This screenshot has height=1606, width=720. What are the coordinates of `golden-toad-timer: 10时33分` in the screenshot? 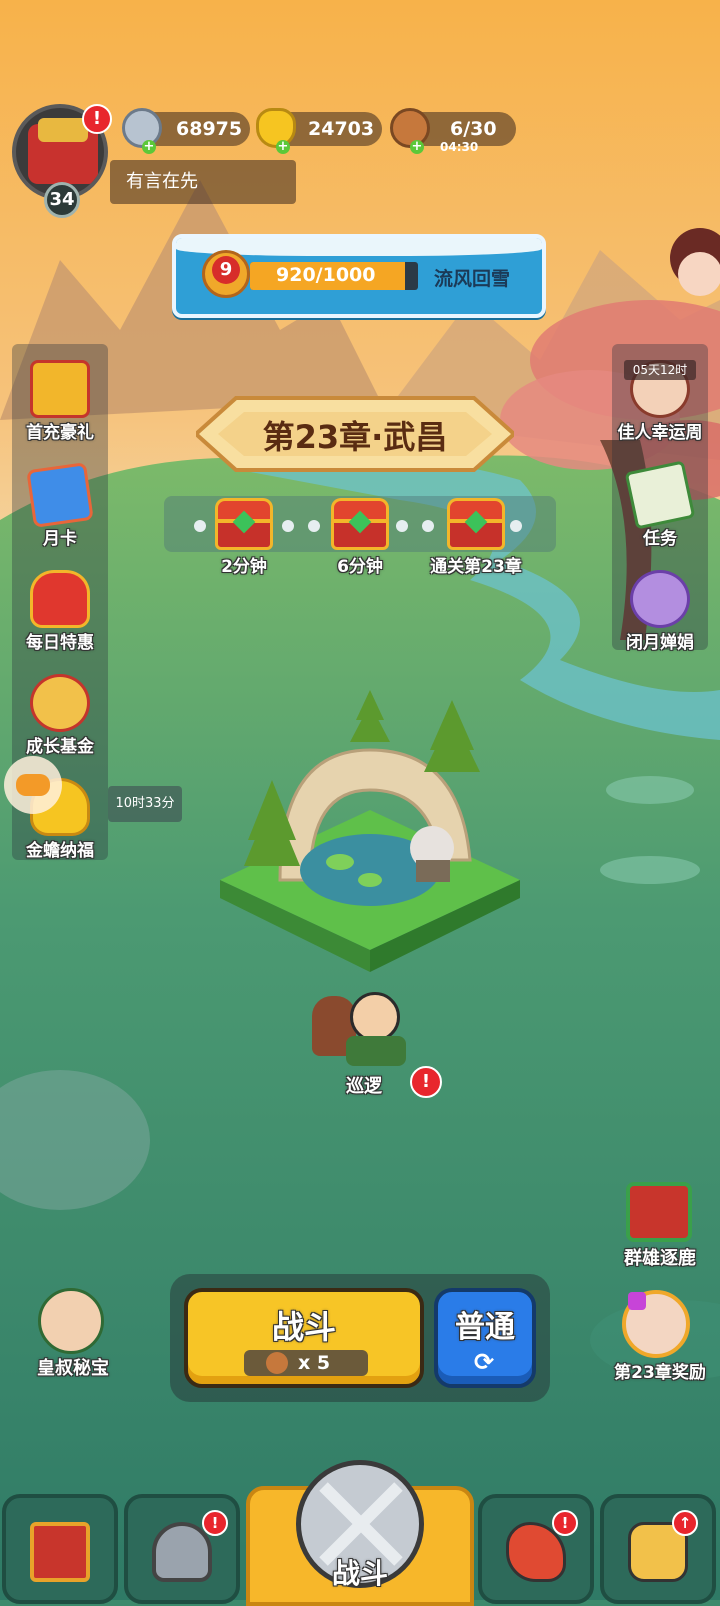 It's located at (145, 804).